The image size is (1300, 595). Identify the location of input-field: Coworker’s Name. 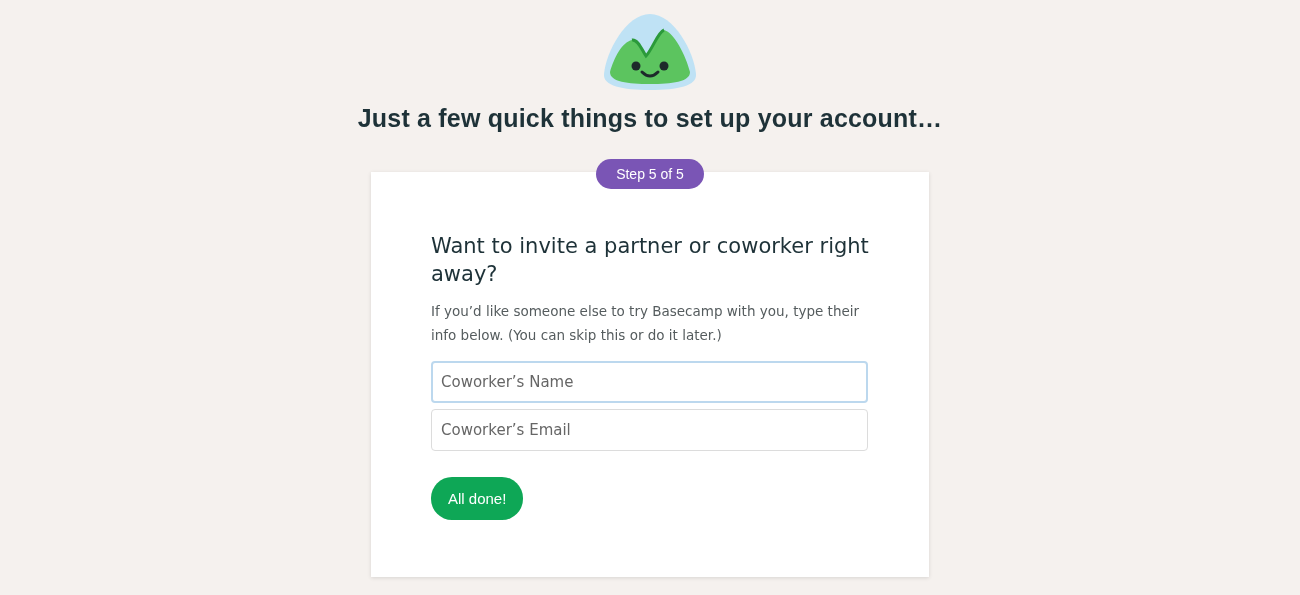
(649, 382).